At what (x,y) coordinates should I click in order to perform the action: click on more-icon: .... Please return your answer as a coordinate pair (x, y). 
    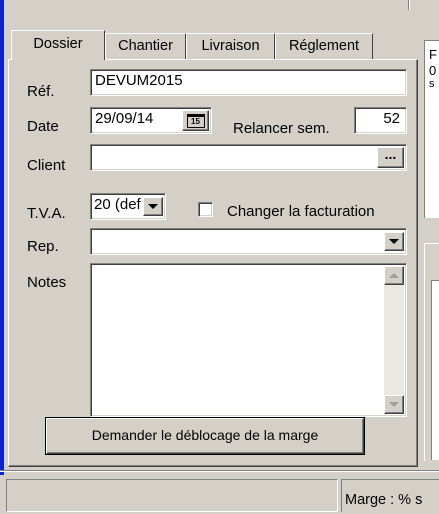
    Looking at the image, I should click on (390, 154).